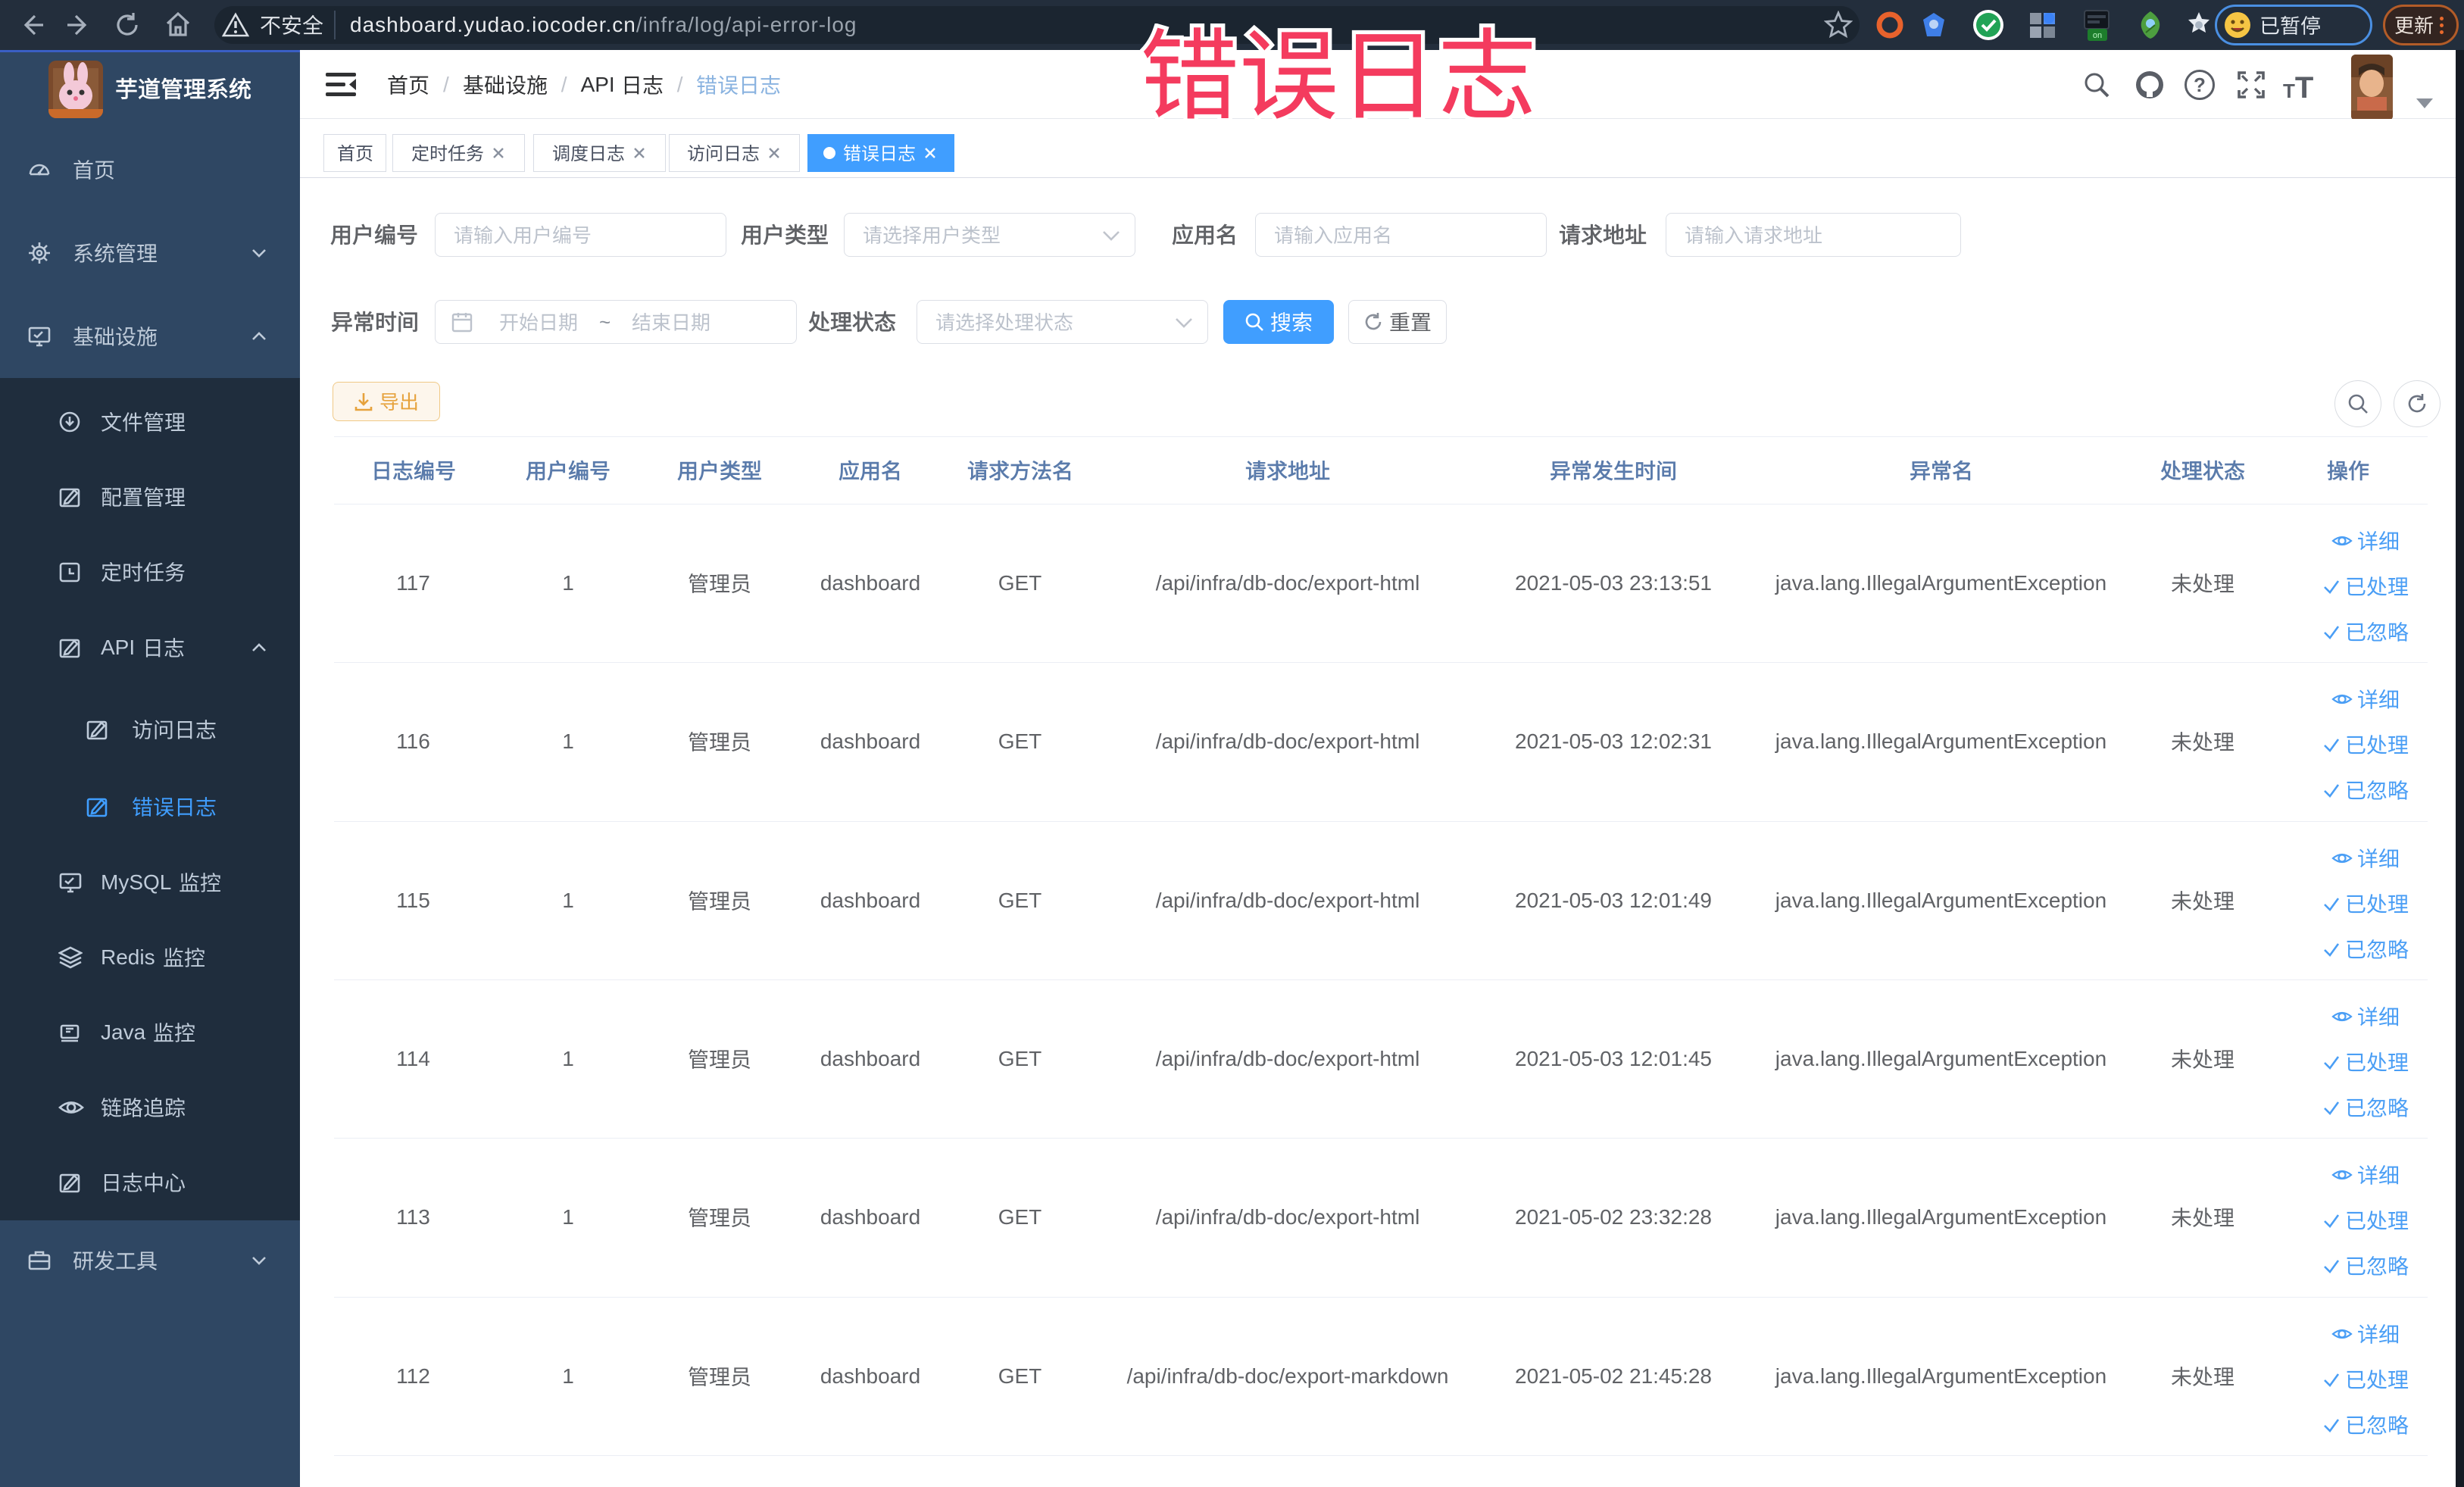  I want to click on svg-text: on, so click(2097, 35).